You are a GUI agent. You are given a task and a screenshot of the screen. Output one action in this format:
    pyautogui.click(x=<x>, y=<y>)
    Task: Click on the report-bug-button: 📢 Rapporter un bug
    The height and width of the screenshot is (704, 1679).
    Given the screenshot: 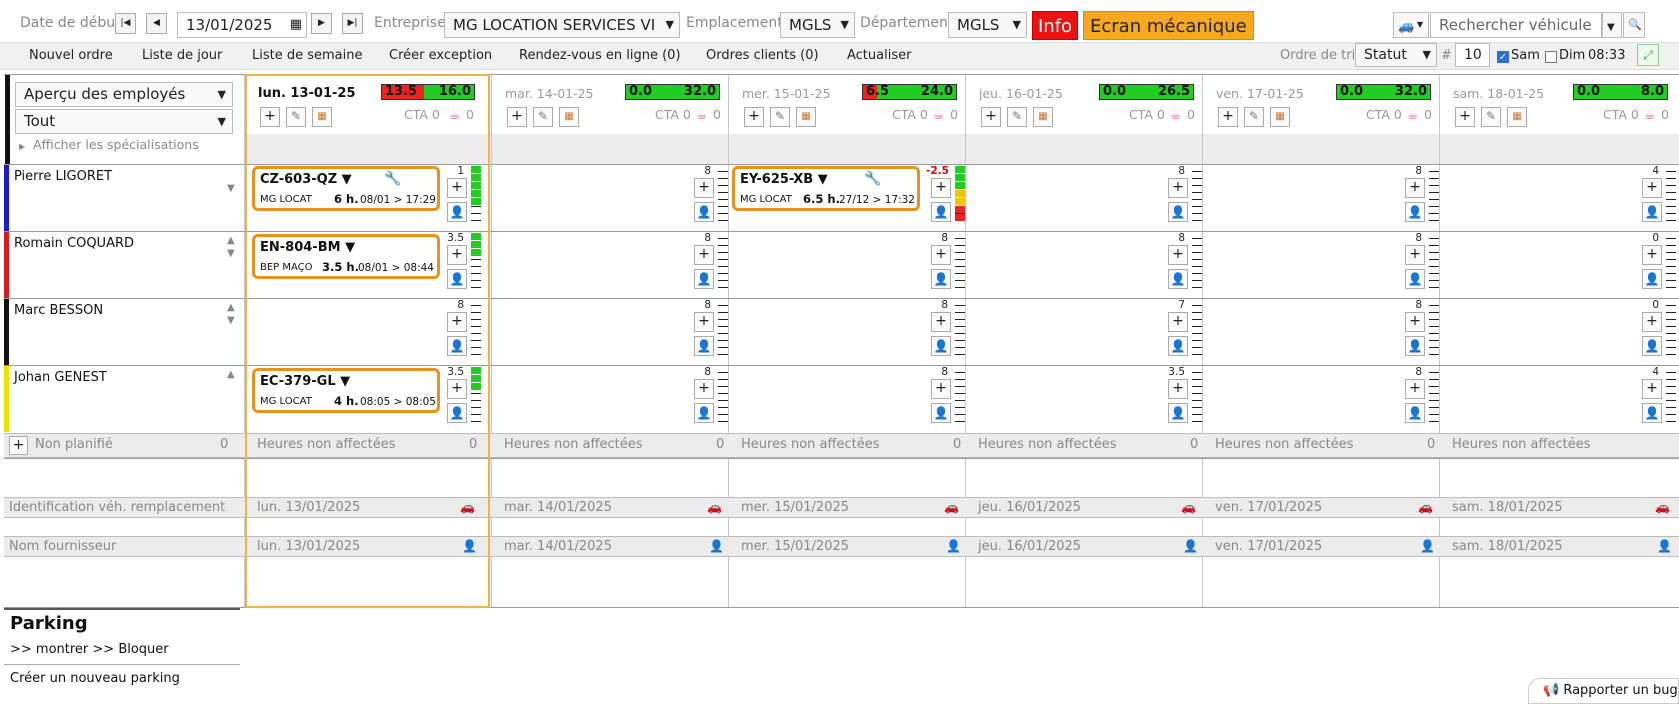 What is the action you would take?
    pyautogui.click(x=1603, y=691)
    